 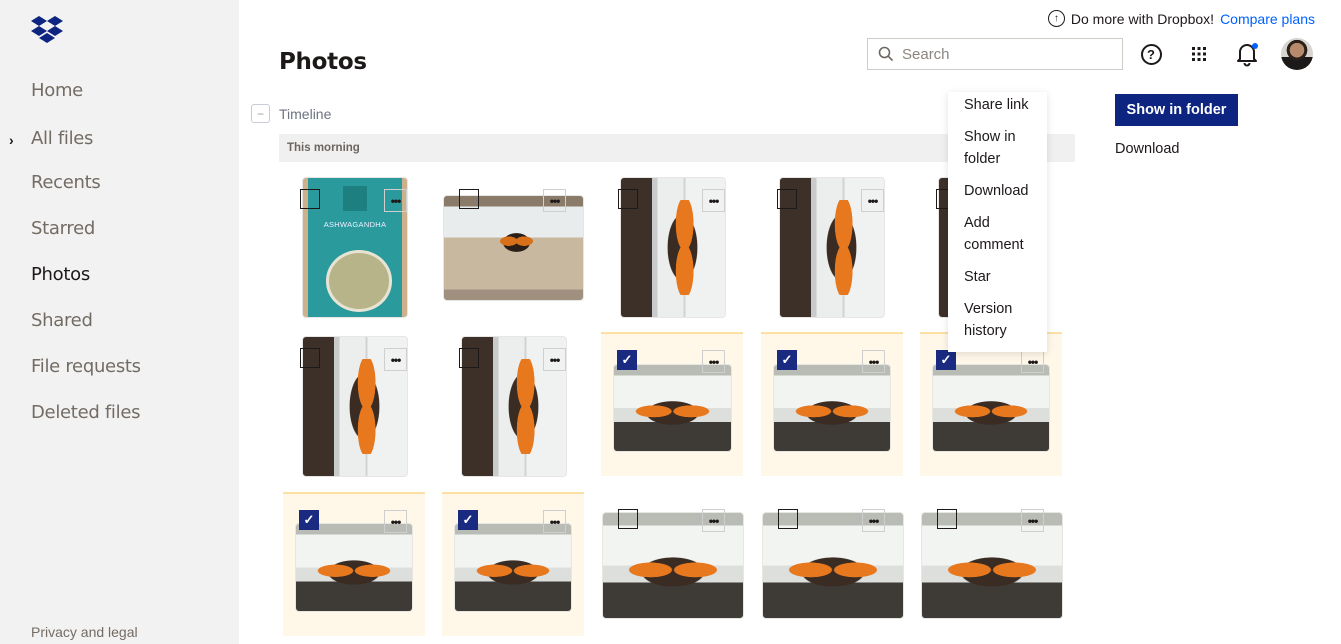 I want to click on menu-item-show-in-folder: Show in folder, so click(x=997, y=148).